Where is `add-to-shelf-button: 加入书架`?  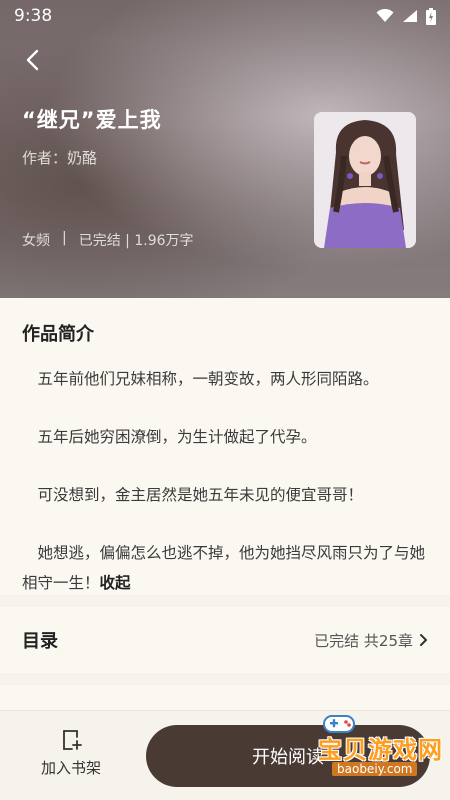
add-to-shelf-button: 加入书架 is located at coordinates (71, 759).